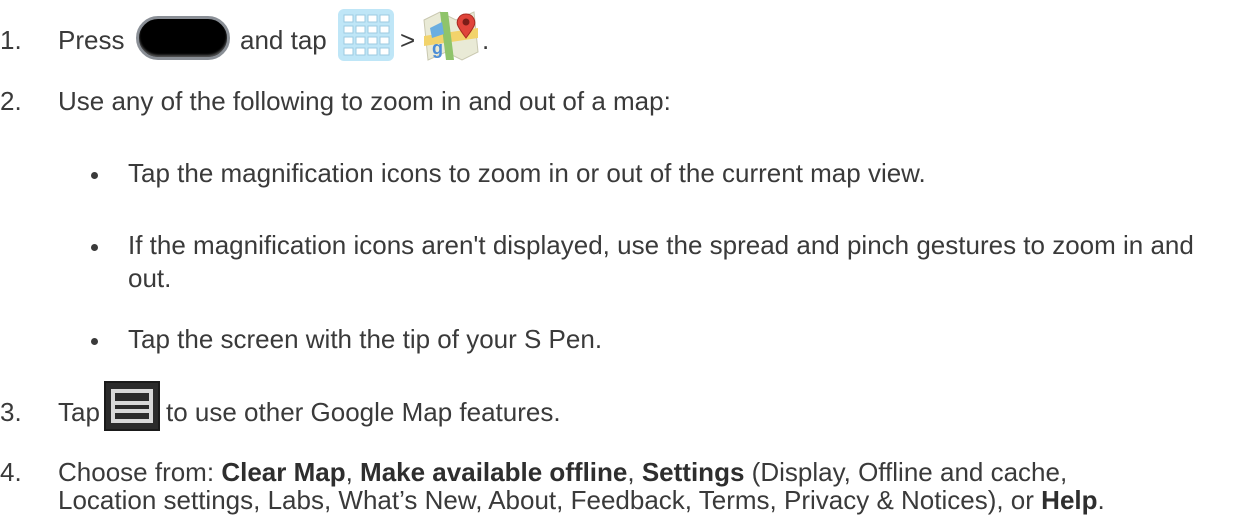 This screenshot has width=1256, height=516. What do you see at coordinates (437, 48) in the screenshot?
I see `svg-text: g` at bounding box center [437, 48].